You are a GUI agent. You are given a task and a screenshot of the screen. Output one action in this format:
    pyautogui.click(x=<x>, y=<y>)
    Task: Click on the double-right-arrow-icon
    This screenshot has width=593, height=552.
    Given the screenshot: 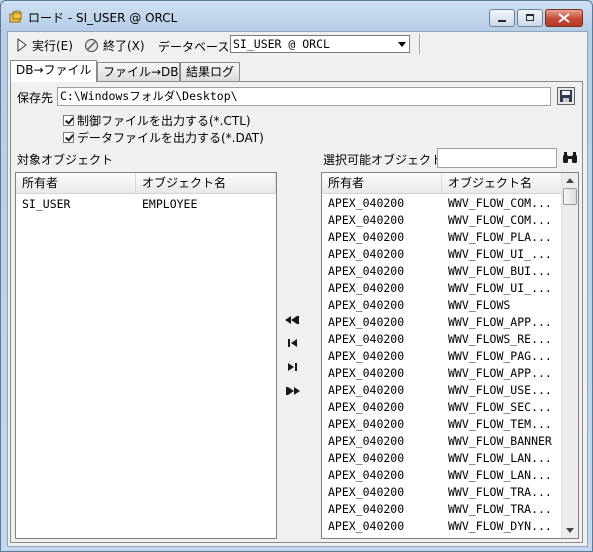 What is the action you would take?
    pyautogui.click(x=292, y=391)
    